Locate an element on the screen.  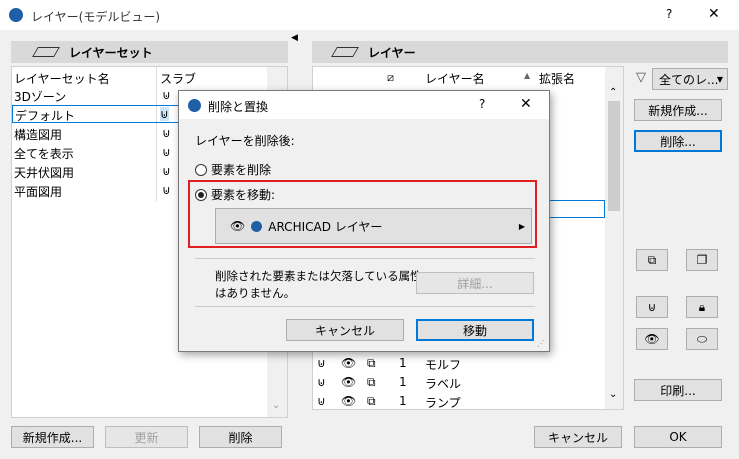
layers-header: レイヤー is located at coordinates (520, 52).